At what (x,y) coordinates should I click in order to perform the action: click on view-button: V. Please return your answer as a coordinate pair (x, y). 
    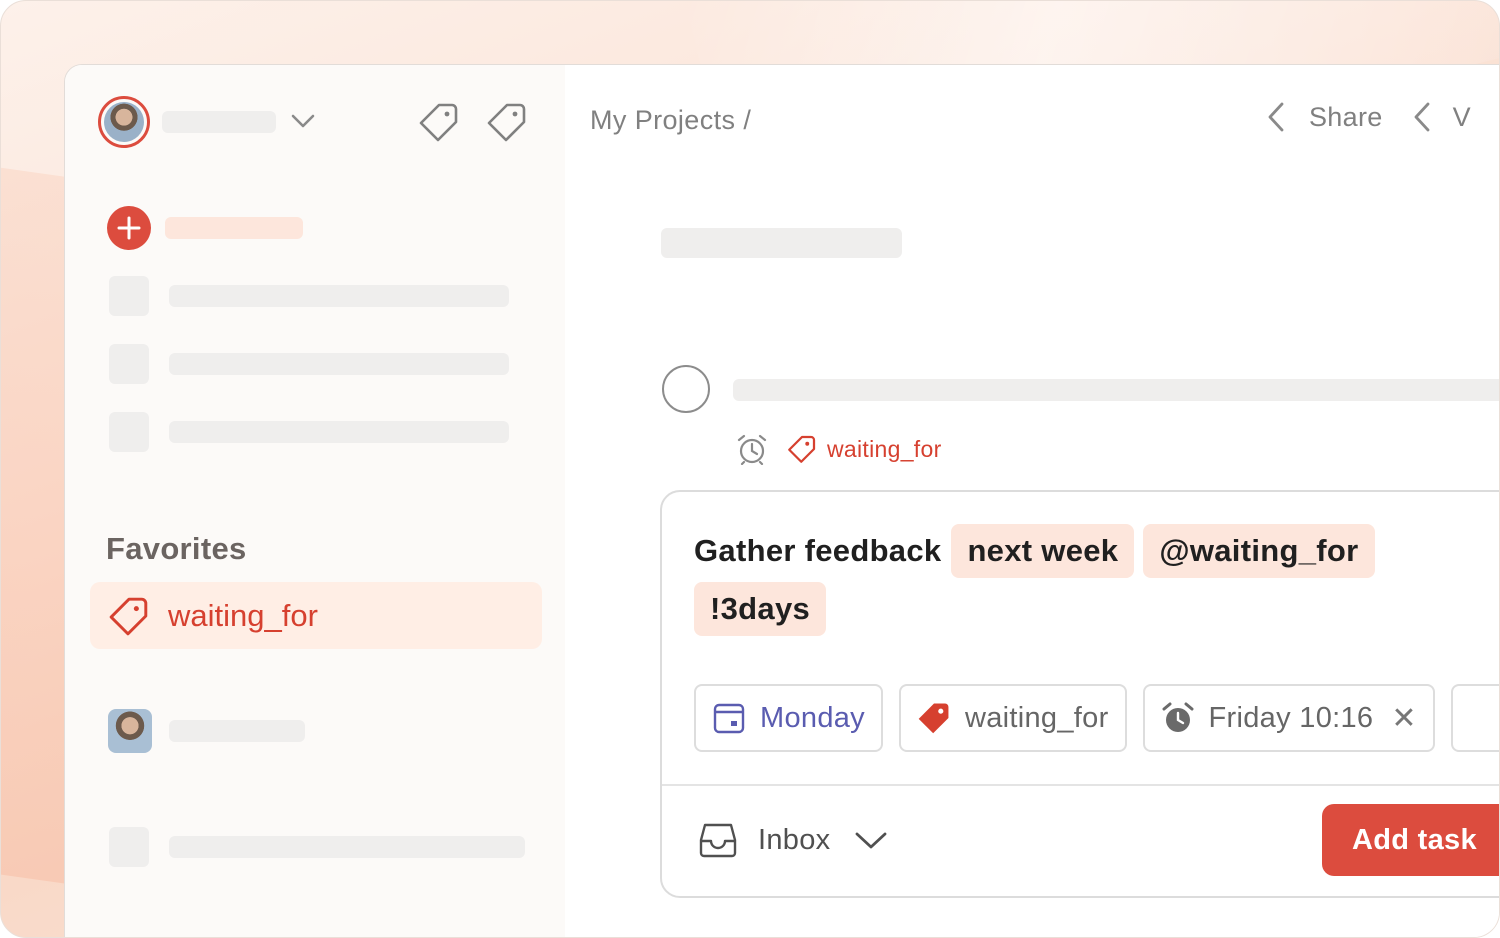
    Looking at the image, I should click on (1462, 117).